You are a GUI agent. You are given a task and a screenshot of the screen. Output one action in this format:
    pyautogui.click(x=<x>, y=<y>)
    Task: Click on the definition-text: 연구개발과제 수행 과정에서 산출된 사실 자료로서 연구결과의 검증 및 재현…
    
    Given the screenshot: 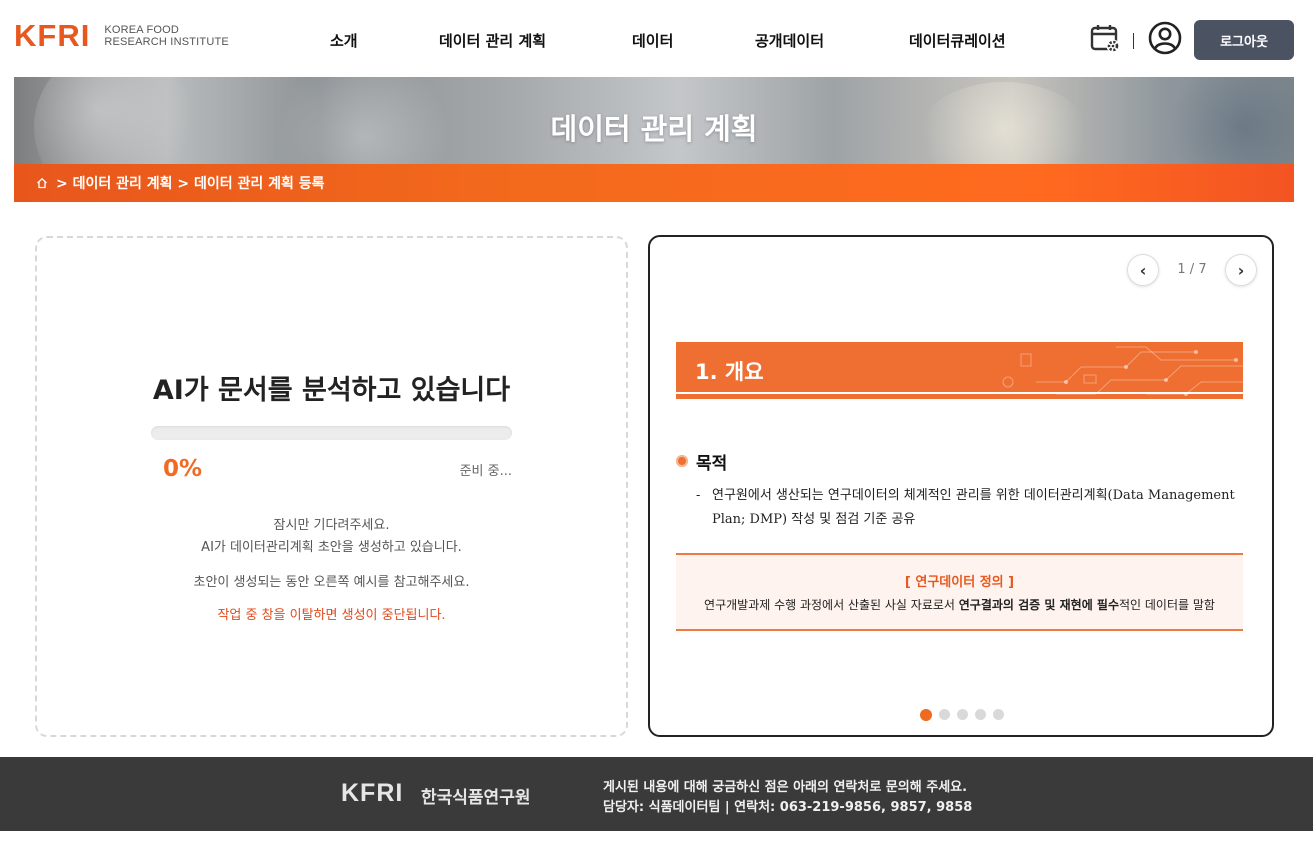 What is the action you would take?
    pyautogui.click(x=959, y=605)
    